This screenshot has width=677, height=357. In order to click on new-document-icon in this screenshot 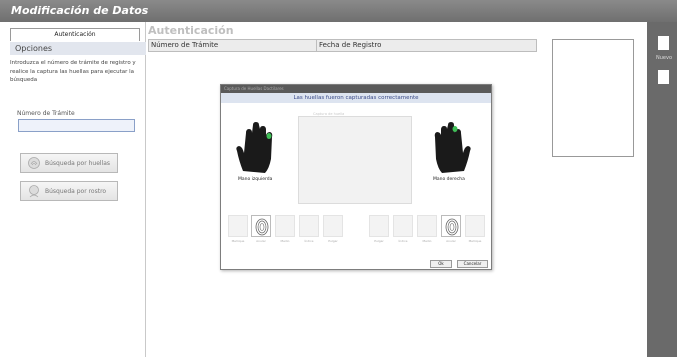, I will do `click(663, 43)`.